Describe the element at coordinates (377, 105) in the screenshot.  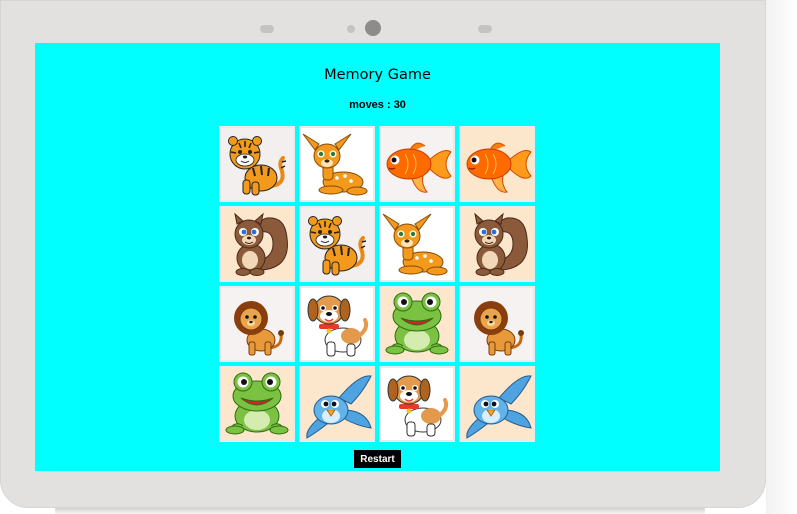
I see `moves-counter: moves : 30` at that location.